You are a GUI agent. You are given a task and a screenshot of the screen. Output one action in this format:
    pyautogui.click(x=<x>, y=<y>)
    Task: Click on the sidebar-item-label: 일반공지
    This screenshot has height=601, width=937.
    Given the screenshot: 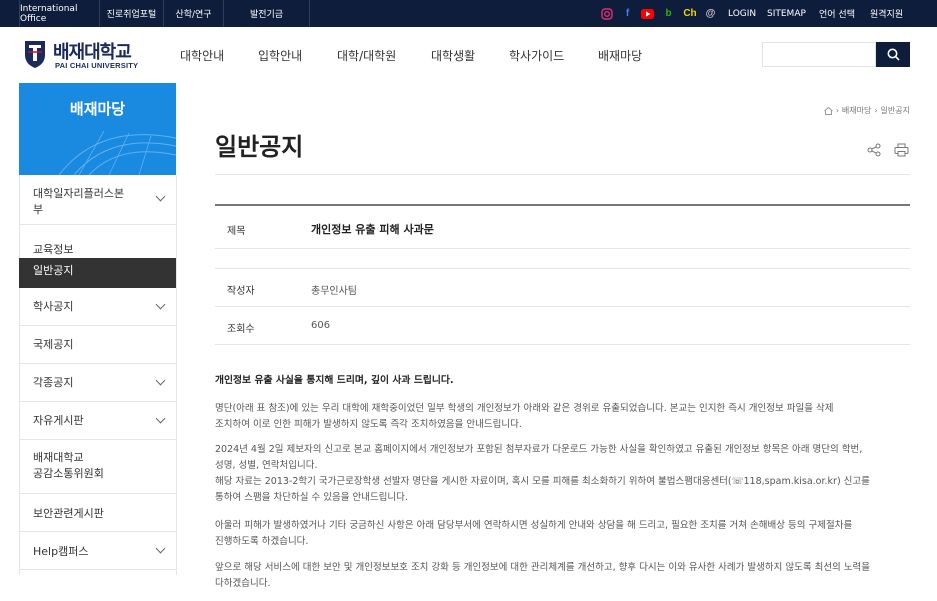 What is the action you would take?
    pyautogui.click(x=53, y=270)
    